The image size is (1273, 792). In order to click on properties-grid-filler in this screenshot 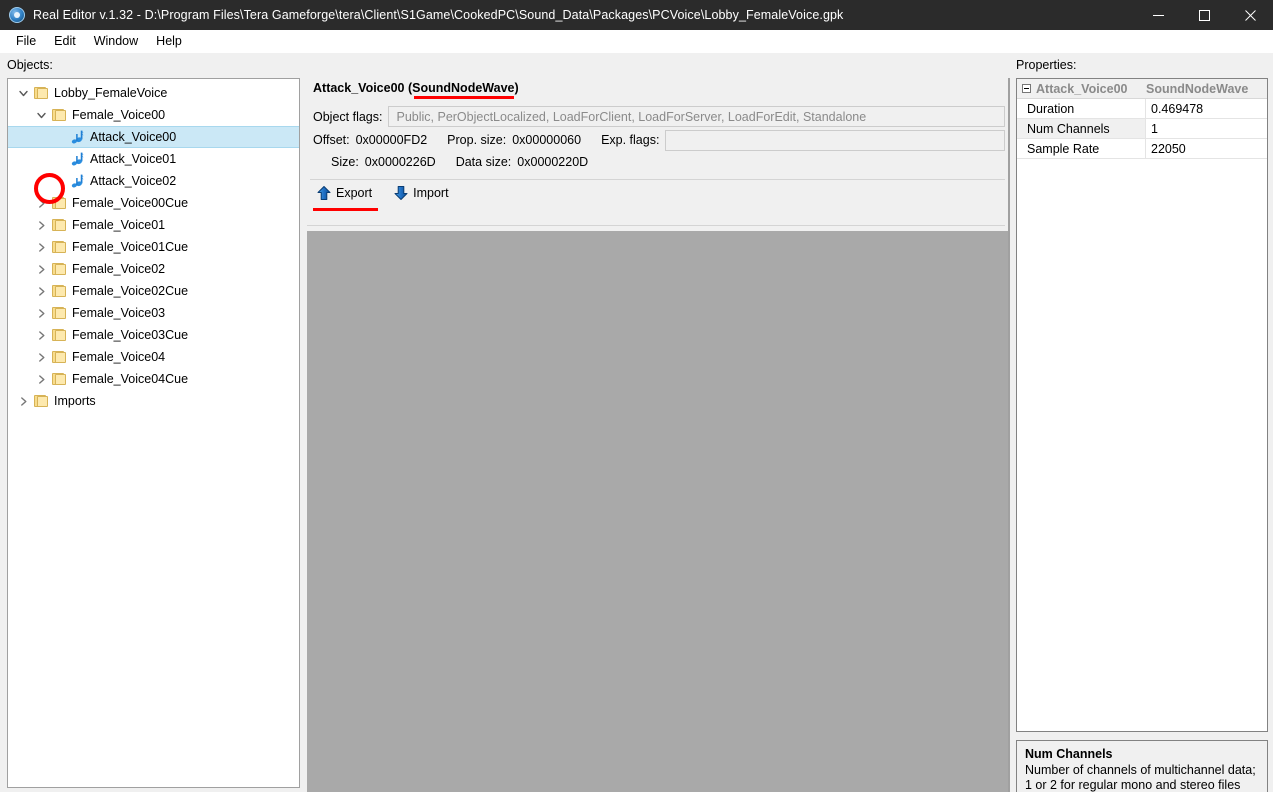, I will do `click(1142, 445)`.